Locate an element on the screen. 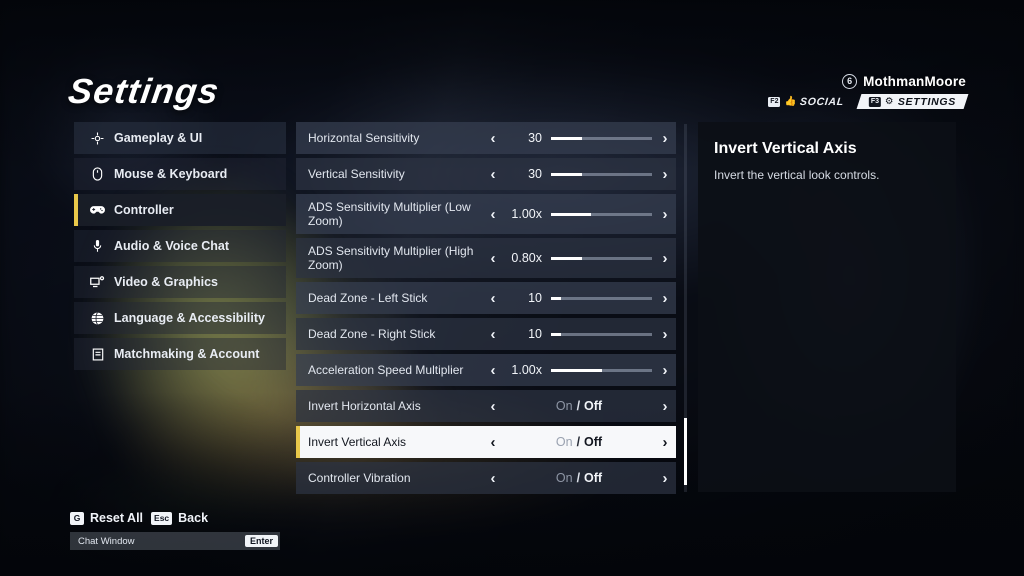  setting-row-invert-vertical-axis: Invert Vertical Axis ‹ On / Off › is located at coordinates (486, 442).